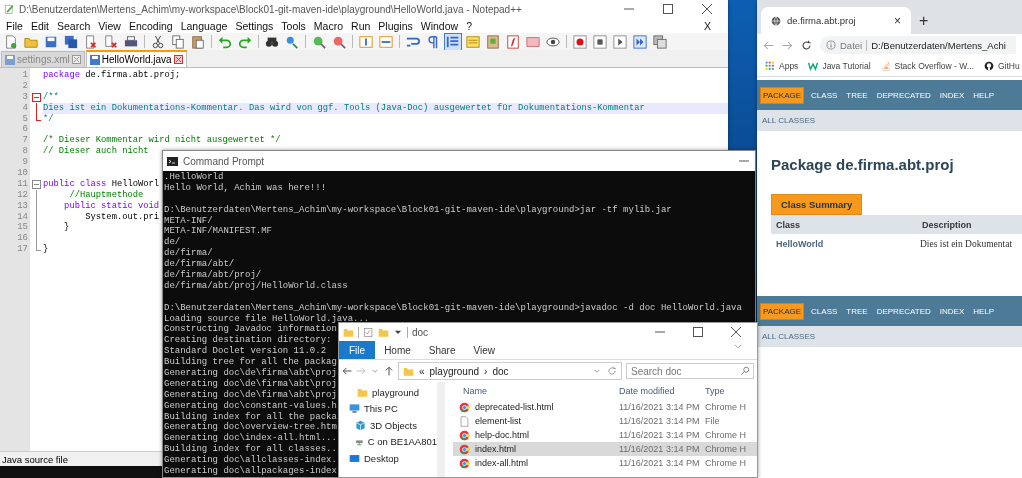  Describe the element at coordinates (442, 350) in the screenshot. I see `ribbon-tab: Share` at that location.